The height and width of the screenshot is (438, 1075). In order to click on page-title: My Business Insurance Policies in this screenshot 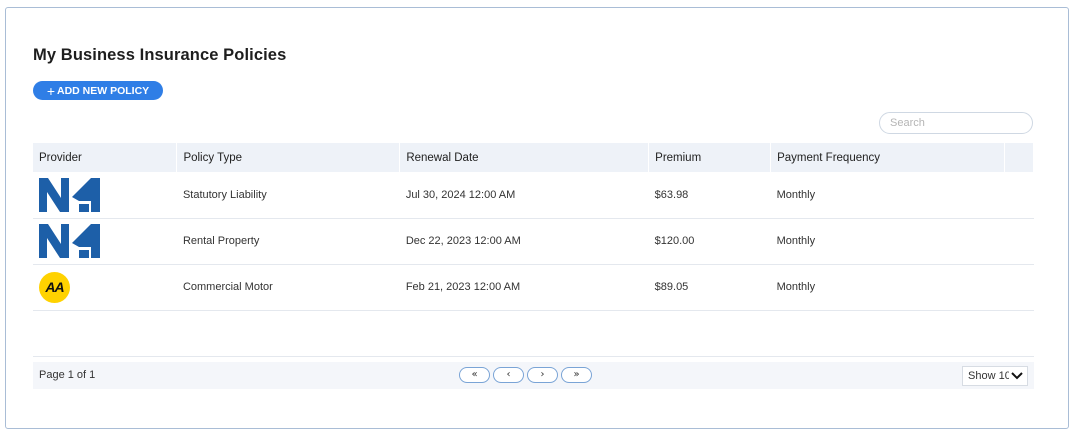, I will do `click(160, 55)`.